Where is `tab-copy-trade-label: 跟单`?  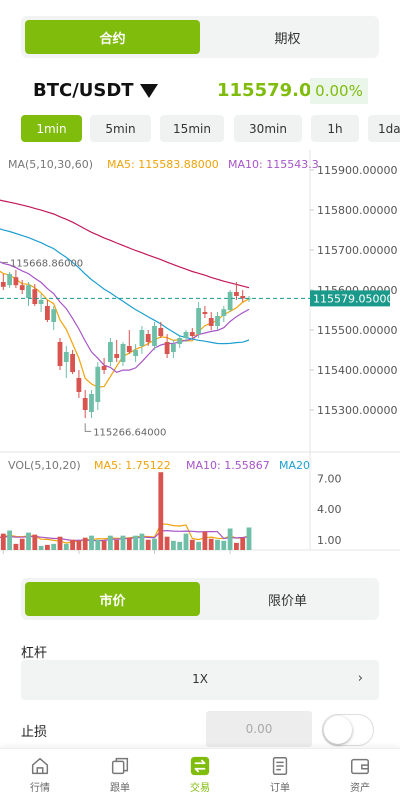 tab-copy-trade-label: 跟单 is located at coordinates (120, 788).